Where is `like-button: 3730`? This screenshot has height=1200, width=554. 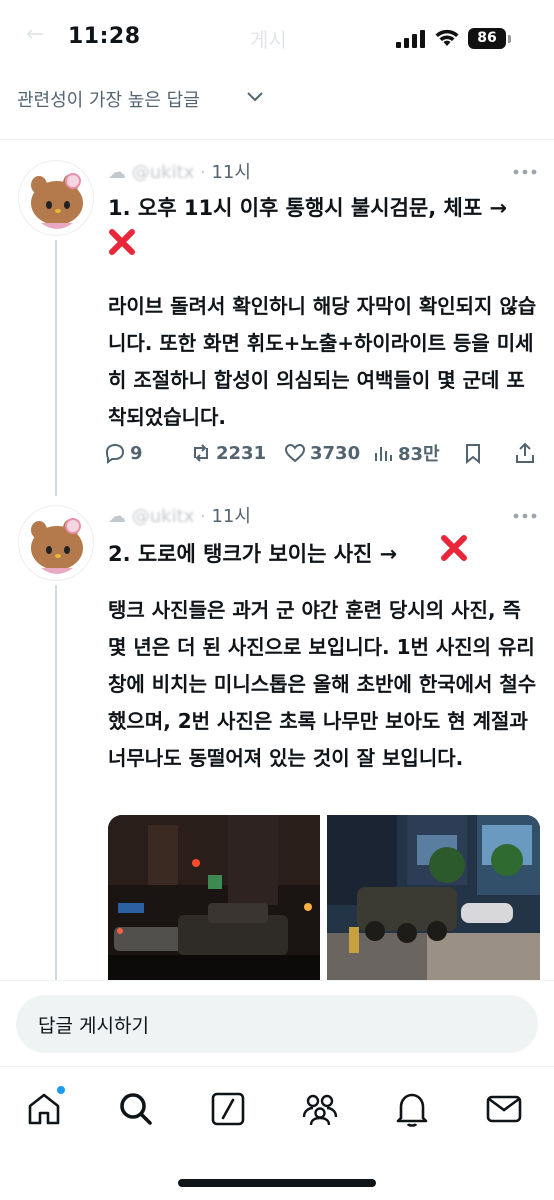
like-button: 3730 is located at coordinates (322, 453).